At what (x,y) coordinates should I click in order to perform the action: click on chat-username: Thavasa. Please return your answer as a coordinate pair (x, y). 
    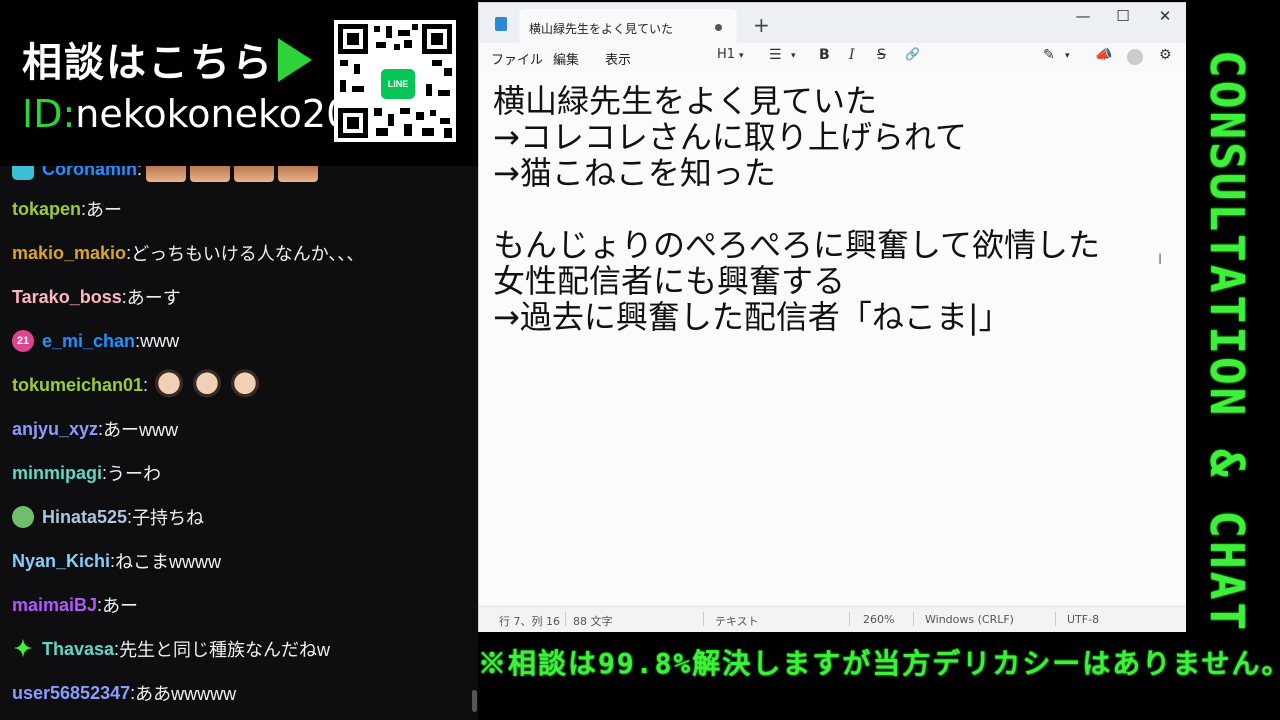
    Looking at the image, I should click on (78, 649).